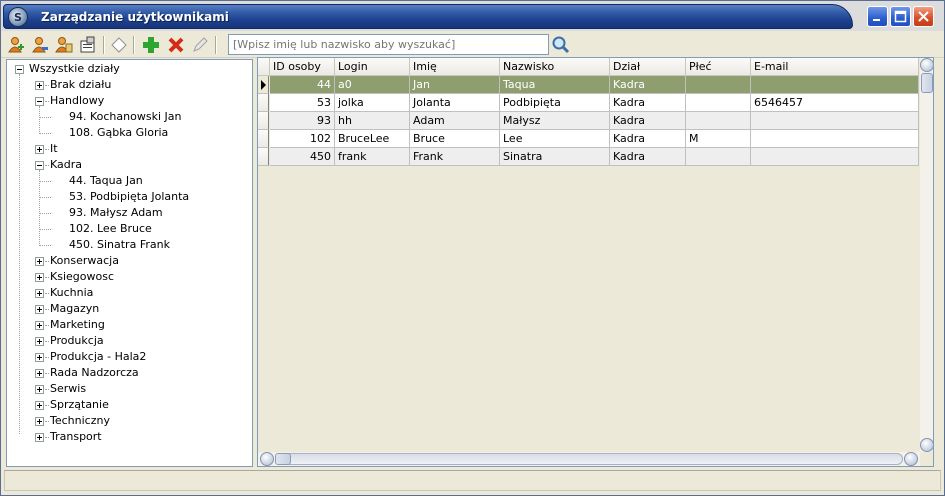  Describe the element at coordinates (926, 65) in the screenshot. I see `scroll-up-button` at that location.